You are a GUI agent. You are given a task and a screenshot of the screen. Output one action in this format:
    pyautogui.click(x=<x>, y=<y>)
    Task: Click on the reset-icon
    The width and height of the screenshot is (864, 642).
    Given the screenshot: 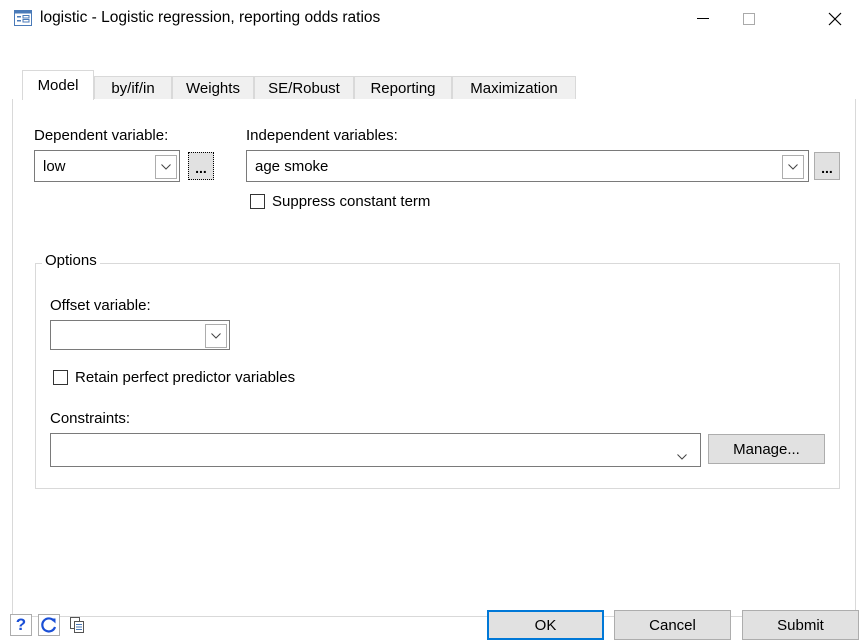 What is the action you would take?
    pyautogui.click(x=49, y=625)
    